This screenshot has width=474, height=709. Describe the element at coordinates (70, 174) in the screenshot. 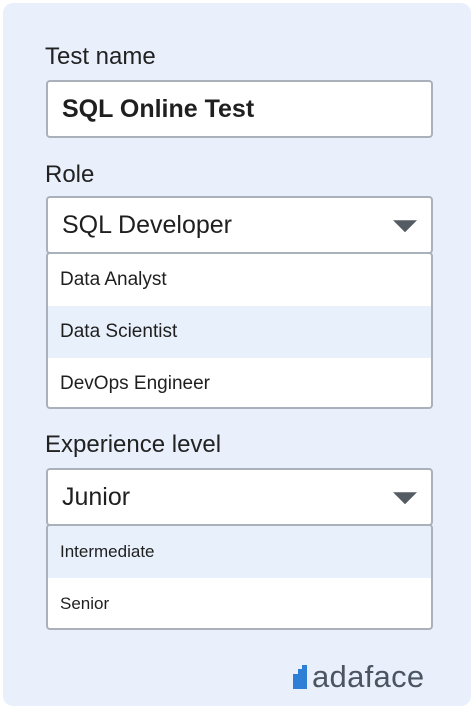

I see `role-label: Role` at that location.